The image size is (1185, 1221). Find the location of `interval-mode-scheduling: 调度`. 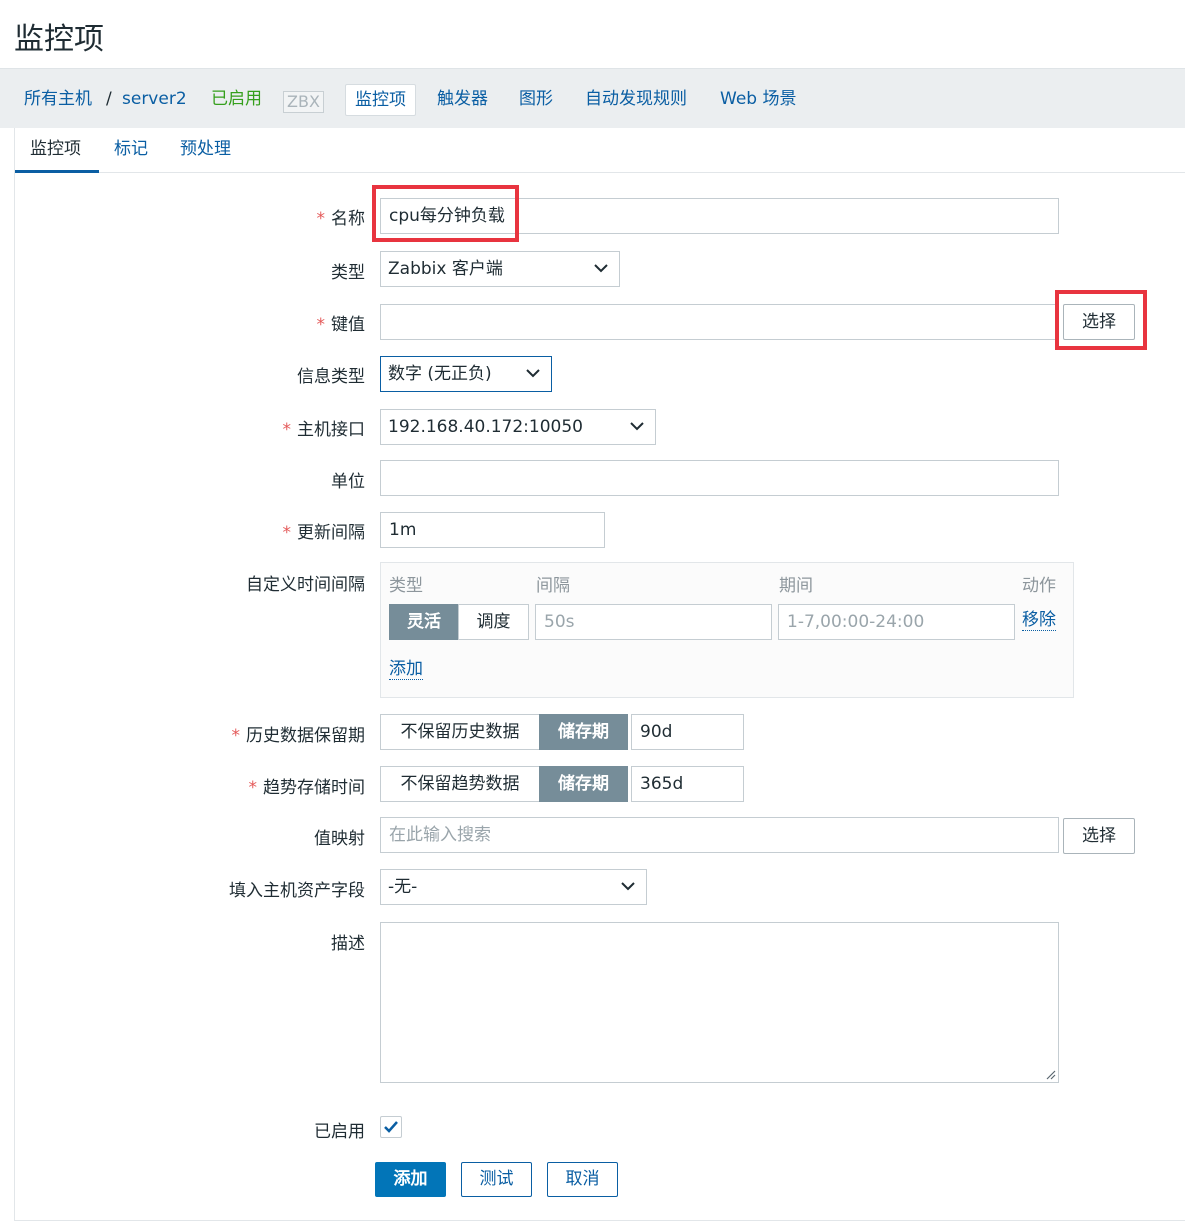

interval-mode-scheduling: 调度 is located at coordinates (493, 622).